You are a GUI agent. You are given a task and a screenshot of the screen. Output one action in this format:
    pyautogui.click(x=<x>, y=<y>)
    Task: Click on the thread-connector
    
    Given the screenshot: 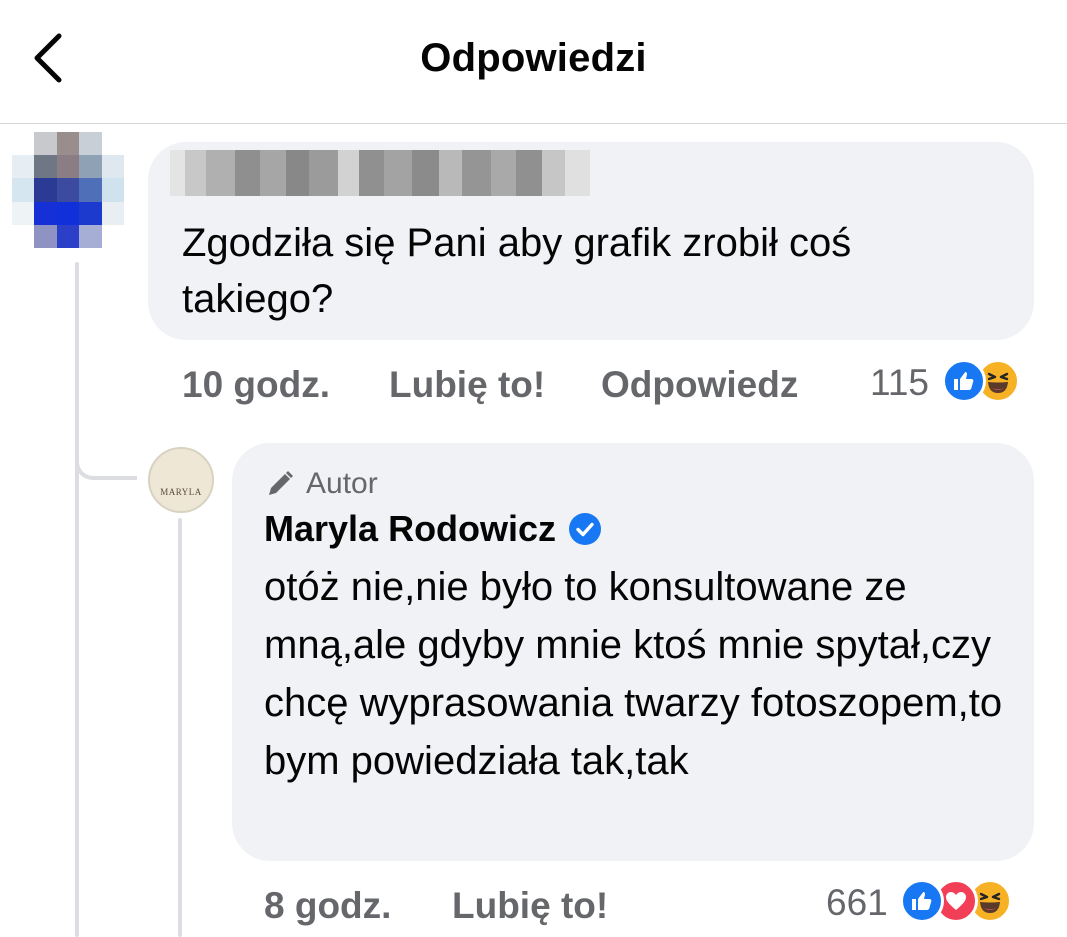 What is the action you would take?
    pyautogui.click(x=106, y=460)
    